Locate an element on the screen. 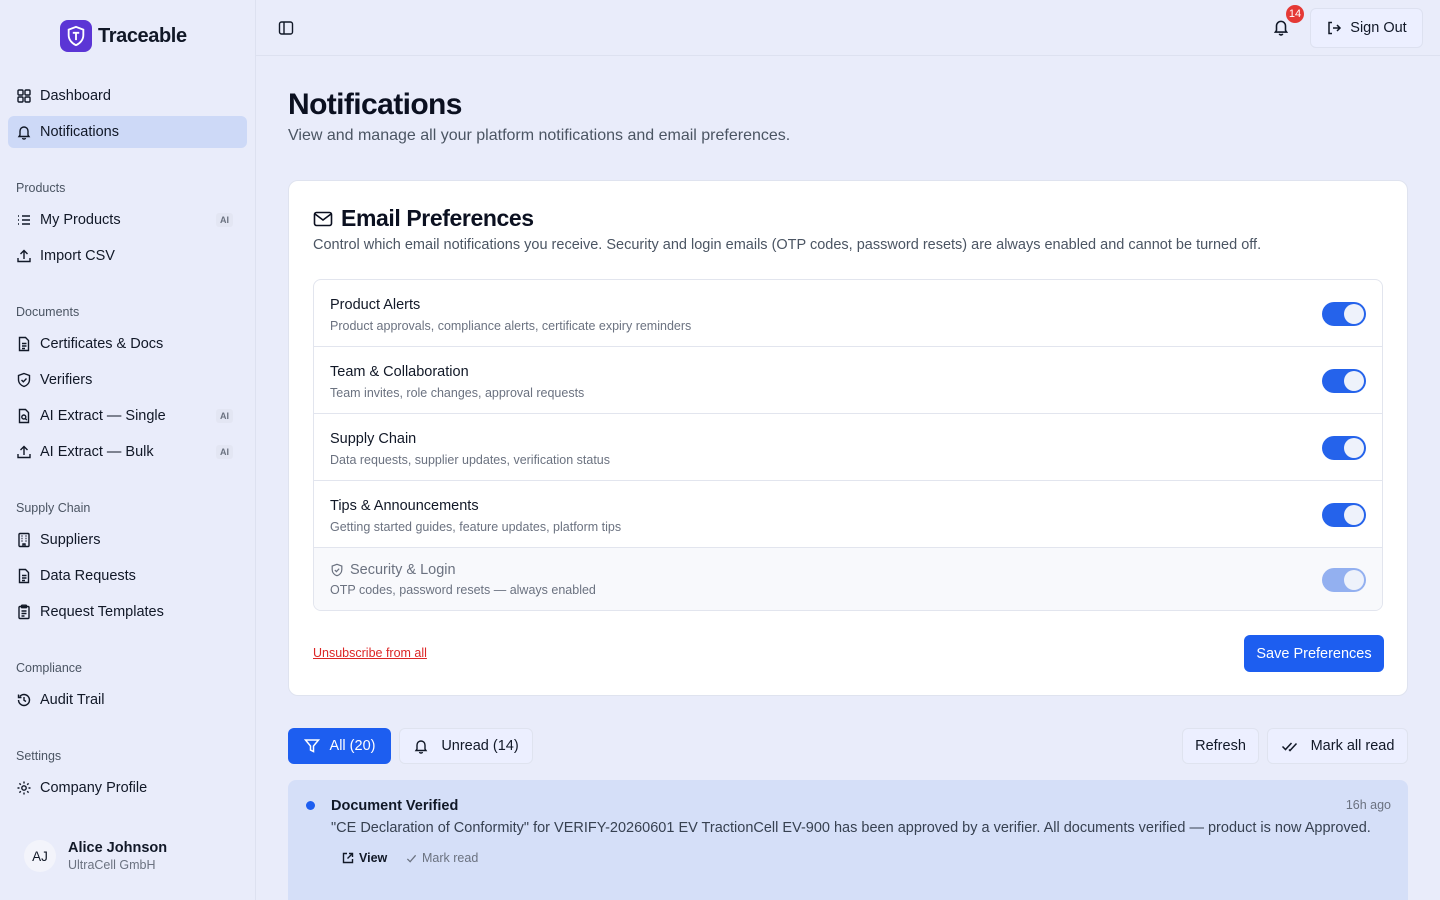  mark-all-read-button: Mark all read is located at coordinates (1337, 746).